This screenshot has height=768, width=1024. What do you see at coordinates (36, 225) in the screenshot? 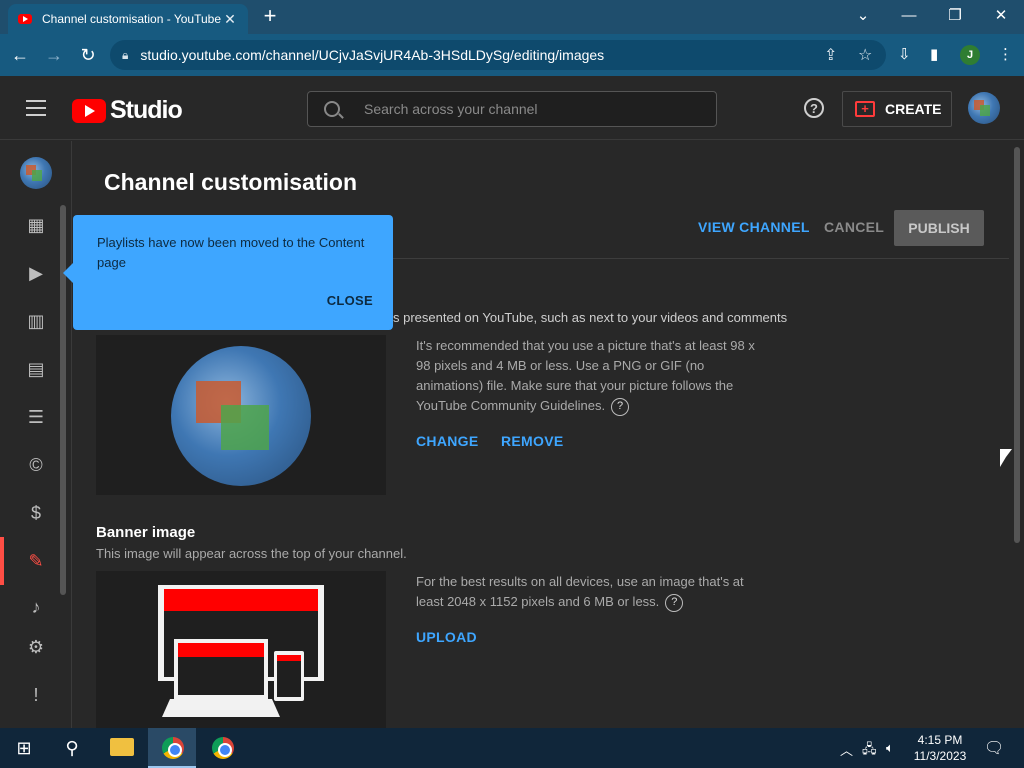
I see `dashboard-icon: ▦` at bounding box center [36, 225].